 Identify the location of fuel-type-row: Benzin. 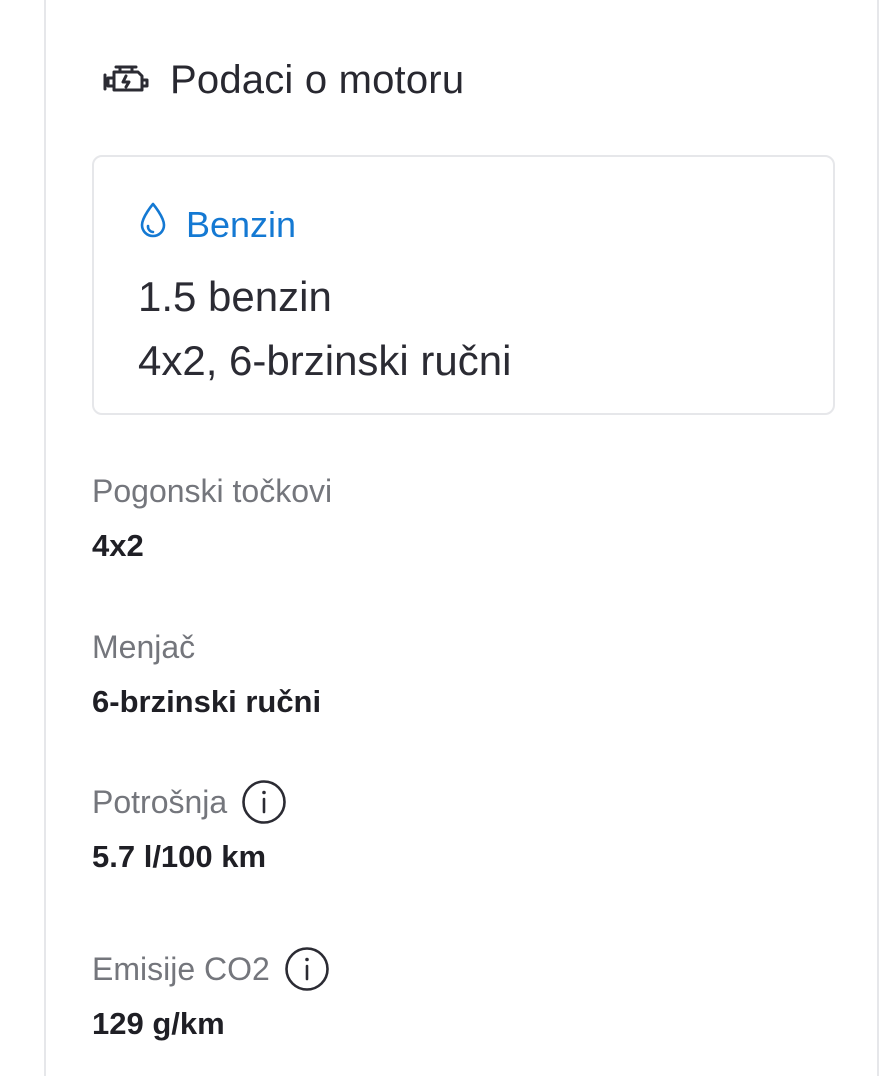
(217, 224).